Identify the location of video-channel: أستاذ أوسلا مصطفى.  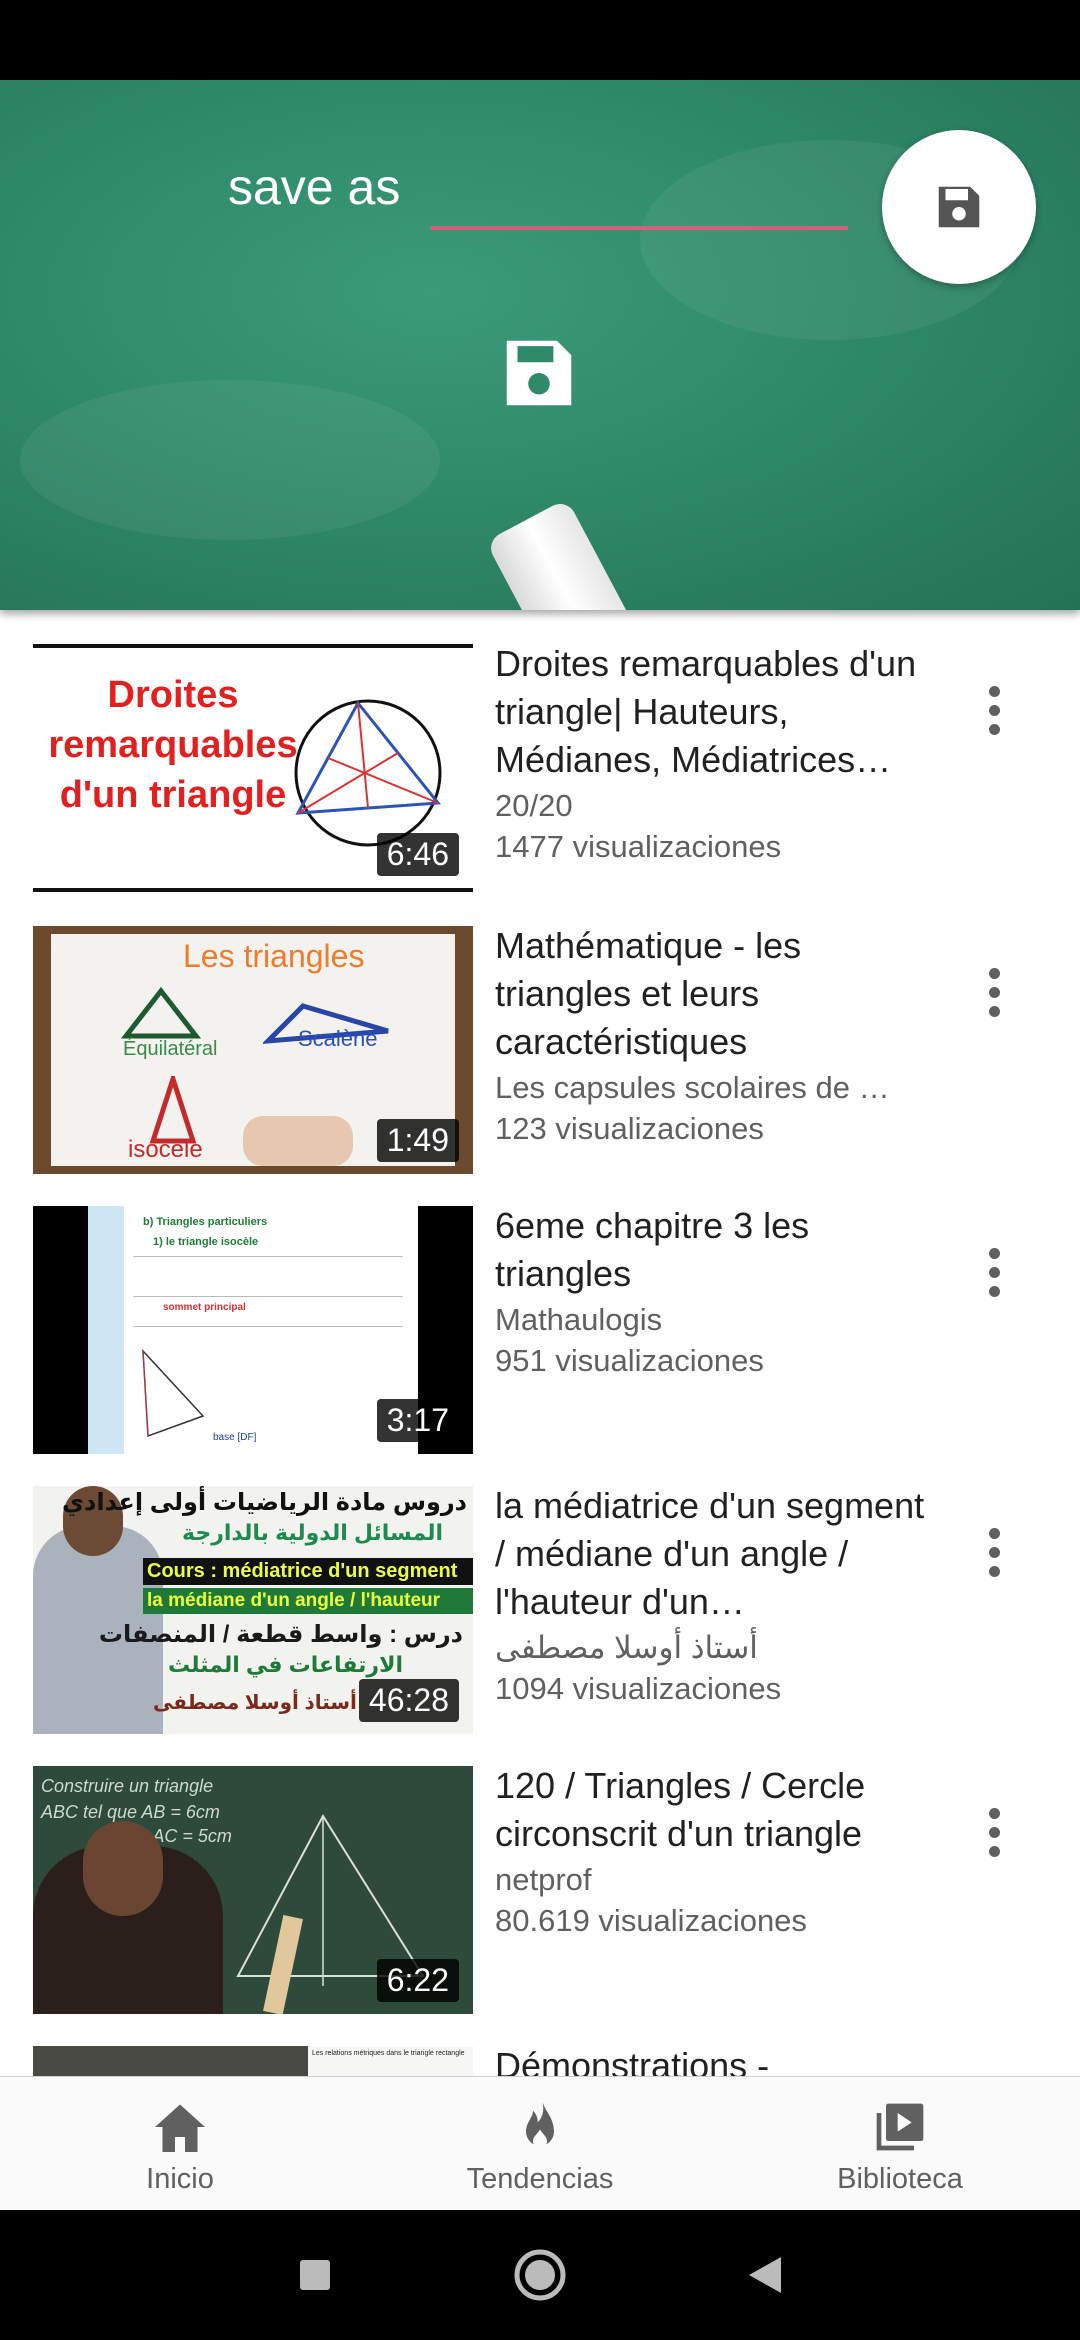
(626, 1647).